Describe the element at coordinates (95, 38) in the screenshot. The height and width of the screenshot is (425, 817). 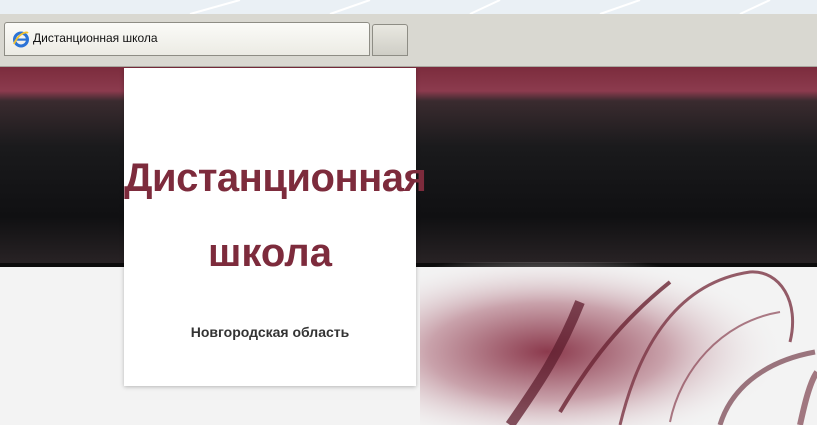
I see `browser-tab-title: Дистанционная школа` at that location.